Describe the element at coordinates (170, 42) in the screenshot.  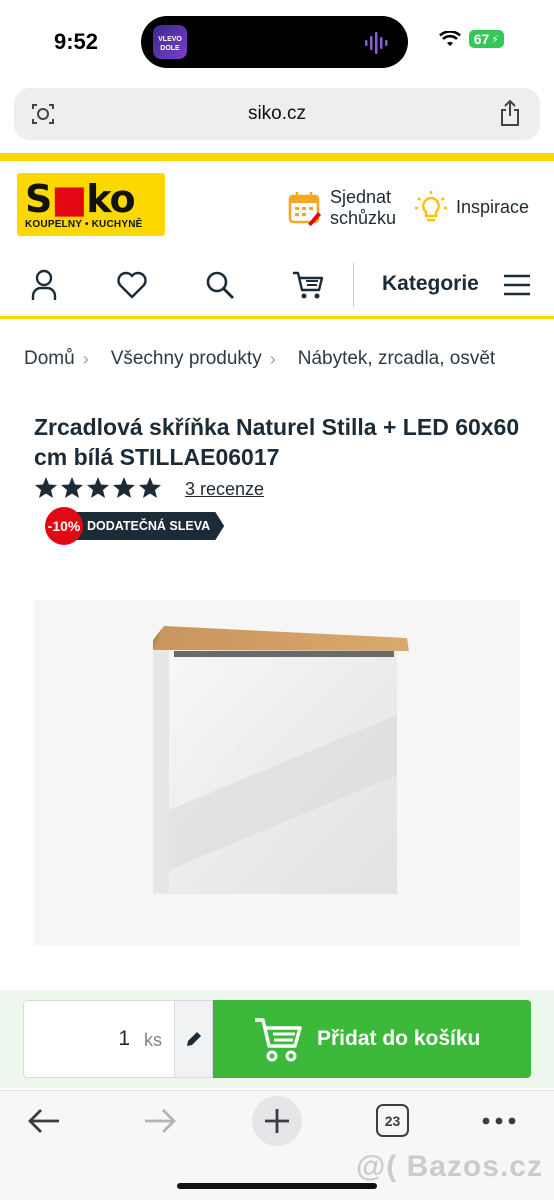
I see `now-playing-app-icon: VLEVO DOLE` at that location.